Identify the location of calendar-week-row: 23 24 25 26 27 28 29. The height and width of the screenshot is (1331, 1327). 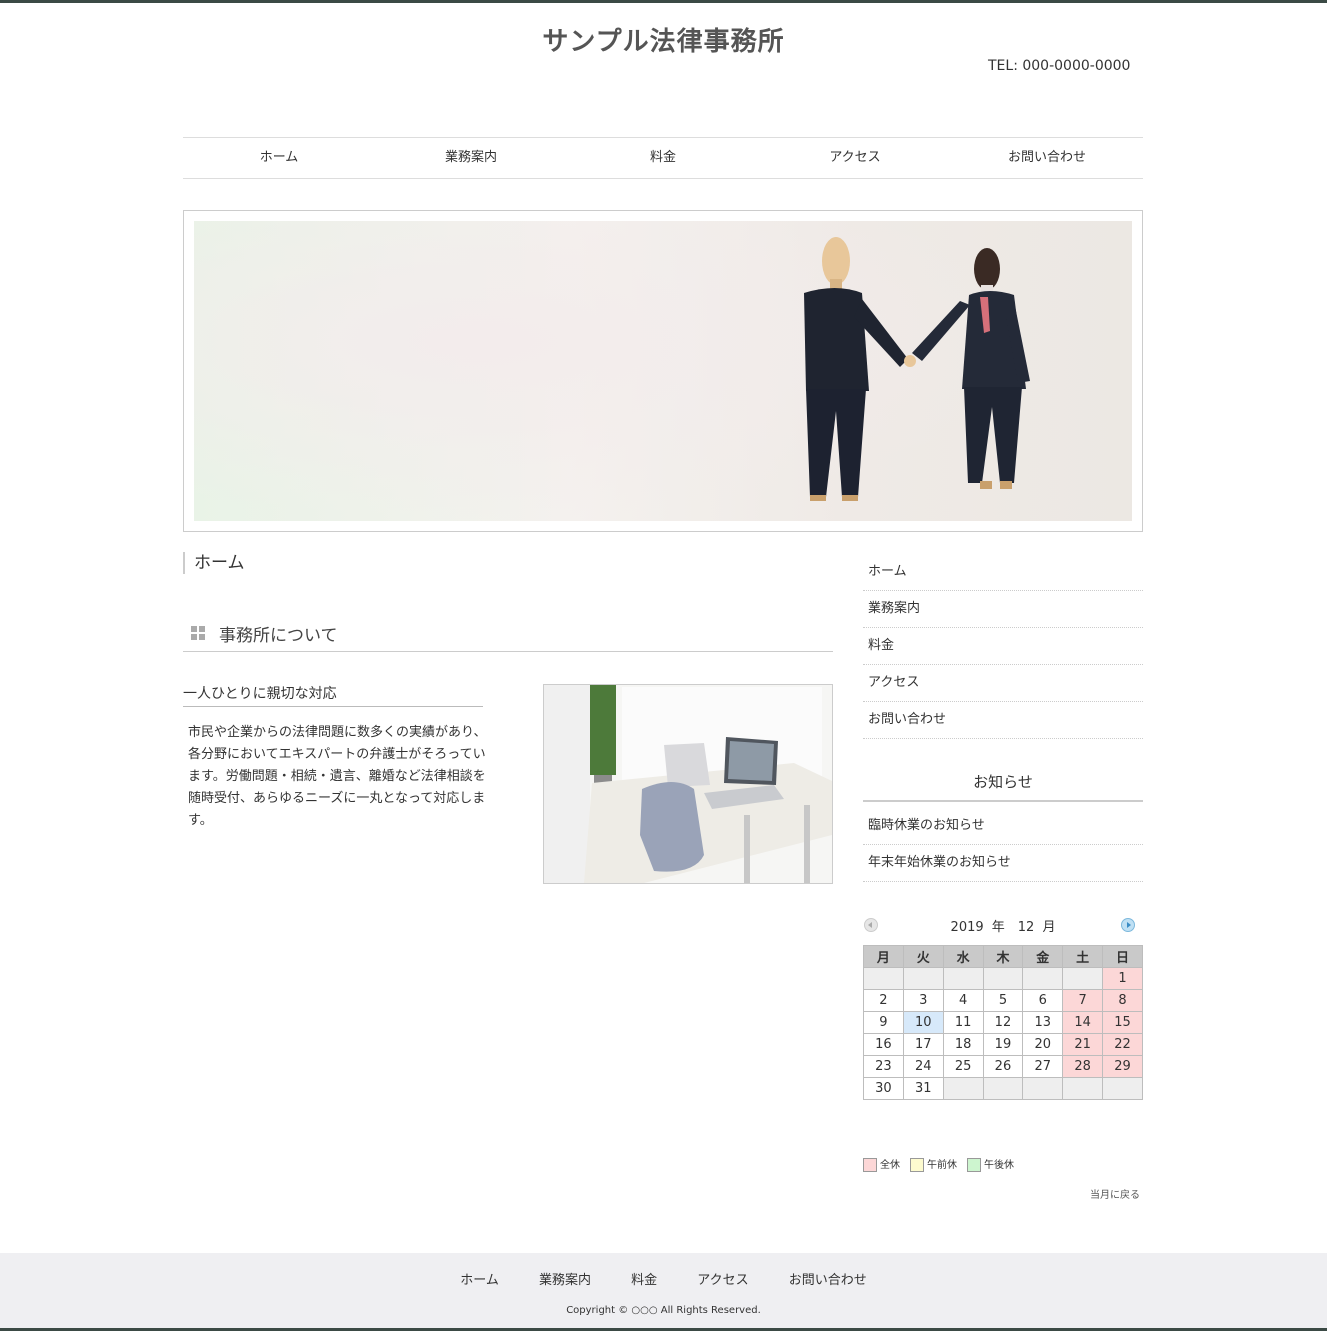
(1003, 1066).